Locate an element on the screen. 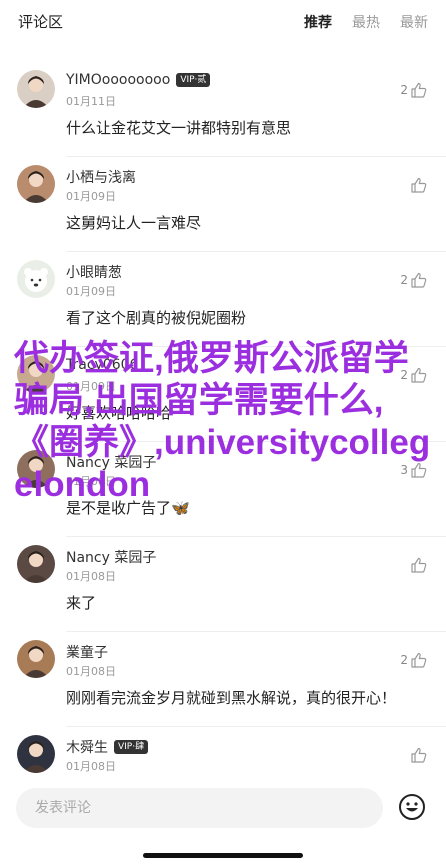 The height and width of the screenshot is (868, 446). like-button: 3 is located at coordinates (414, 470).